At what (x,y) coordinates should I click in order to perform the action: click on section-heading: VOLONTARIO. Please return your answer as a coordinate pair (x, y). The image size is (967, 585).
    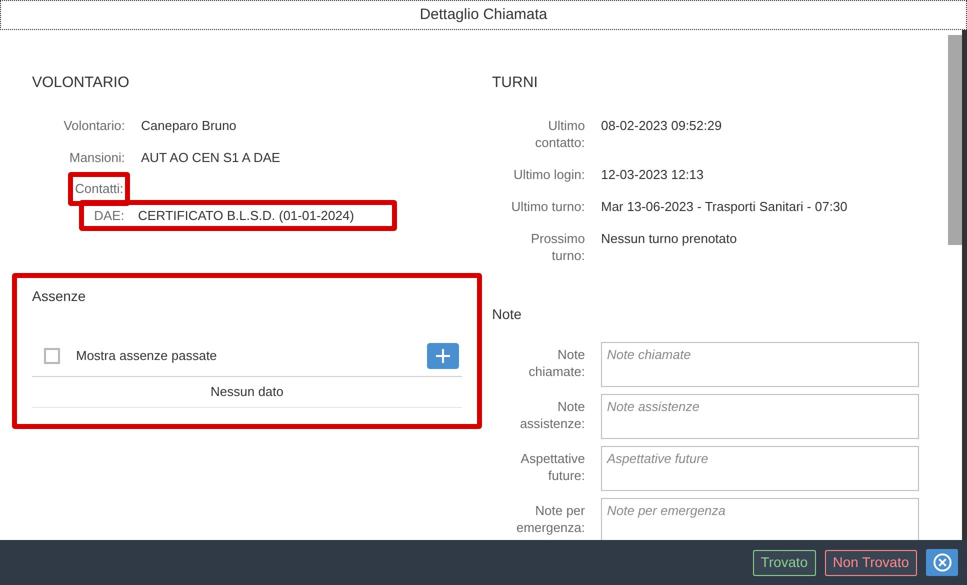
    Looking at the image, I should click on (81, 83).